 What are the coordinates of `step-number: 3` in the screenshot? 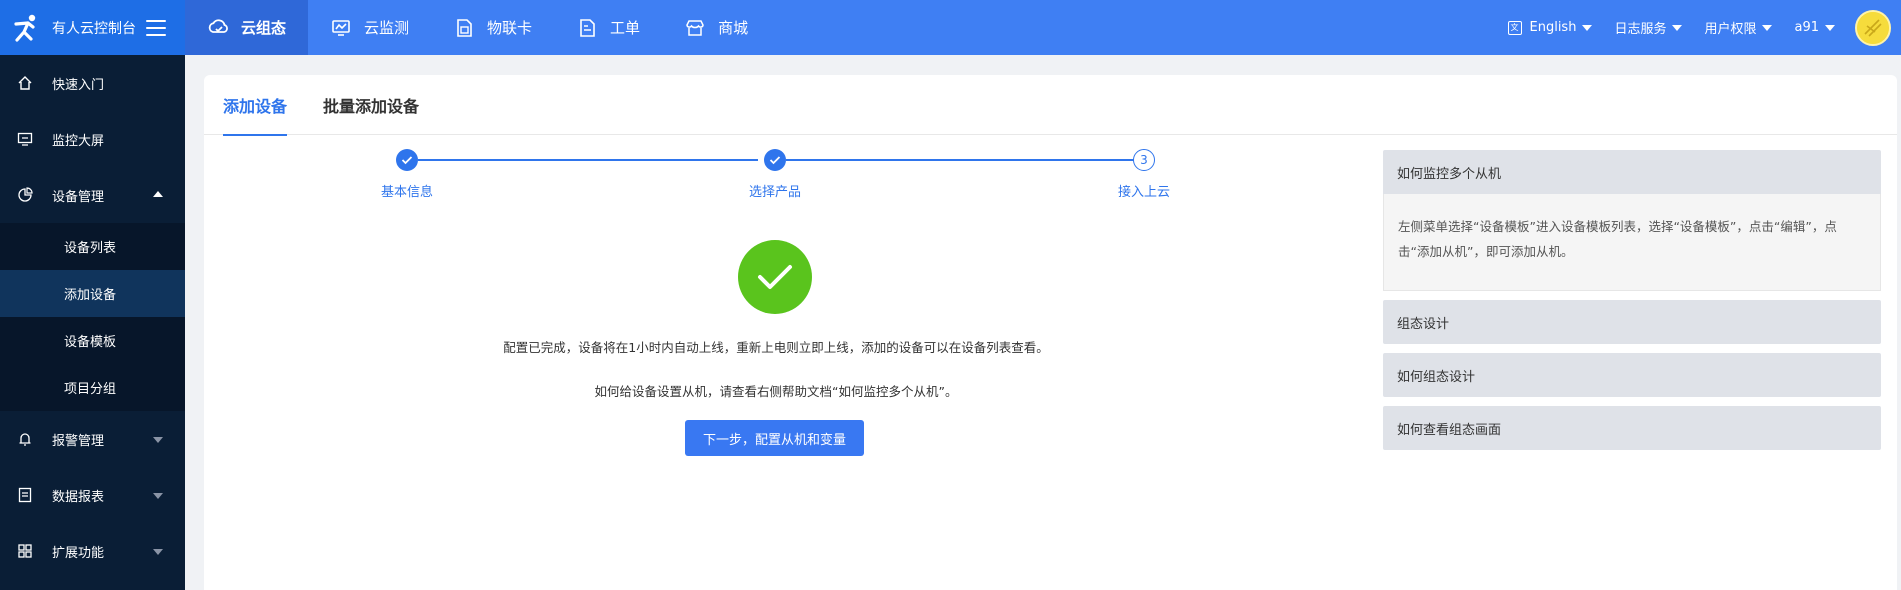 It's located at (1144, 160).